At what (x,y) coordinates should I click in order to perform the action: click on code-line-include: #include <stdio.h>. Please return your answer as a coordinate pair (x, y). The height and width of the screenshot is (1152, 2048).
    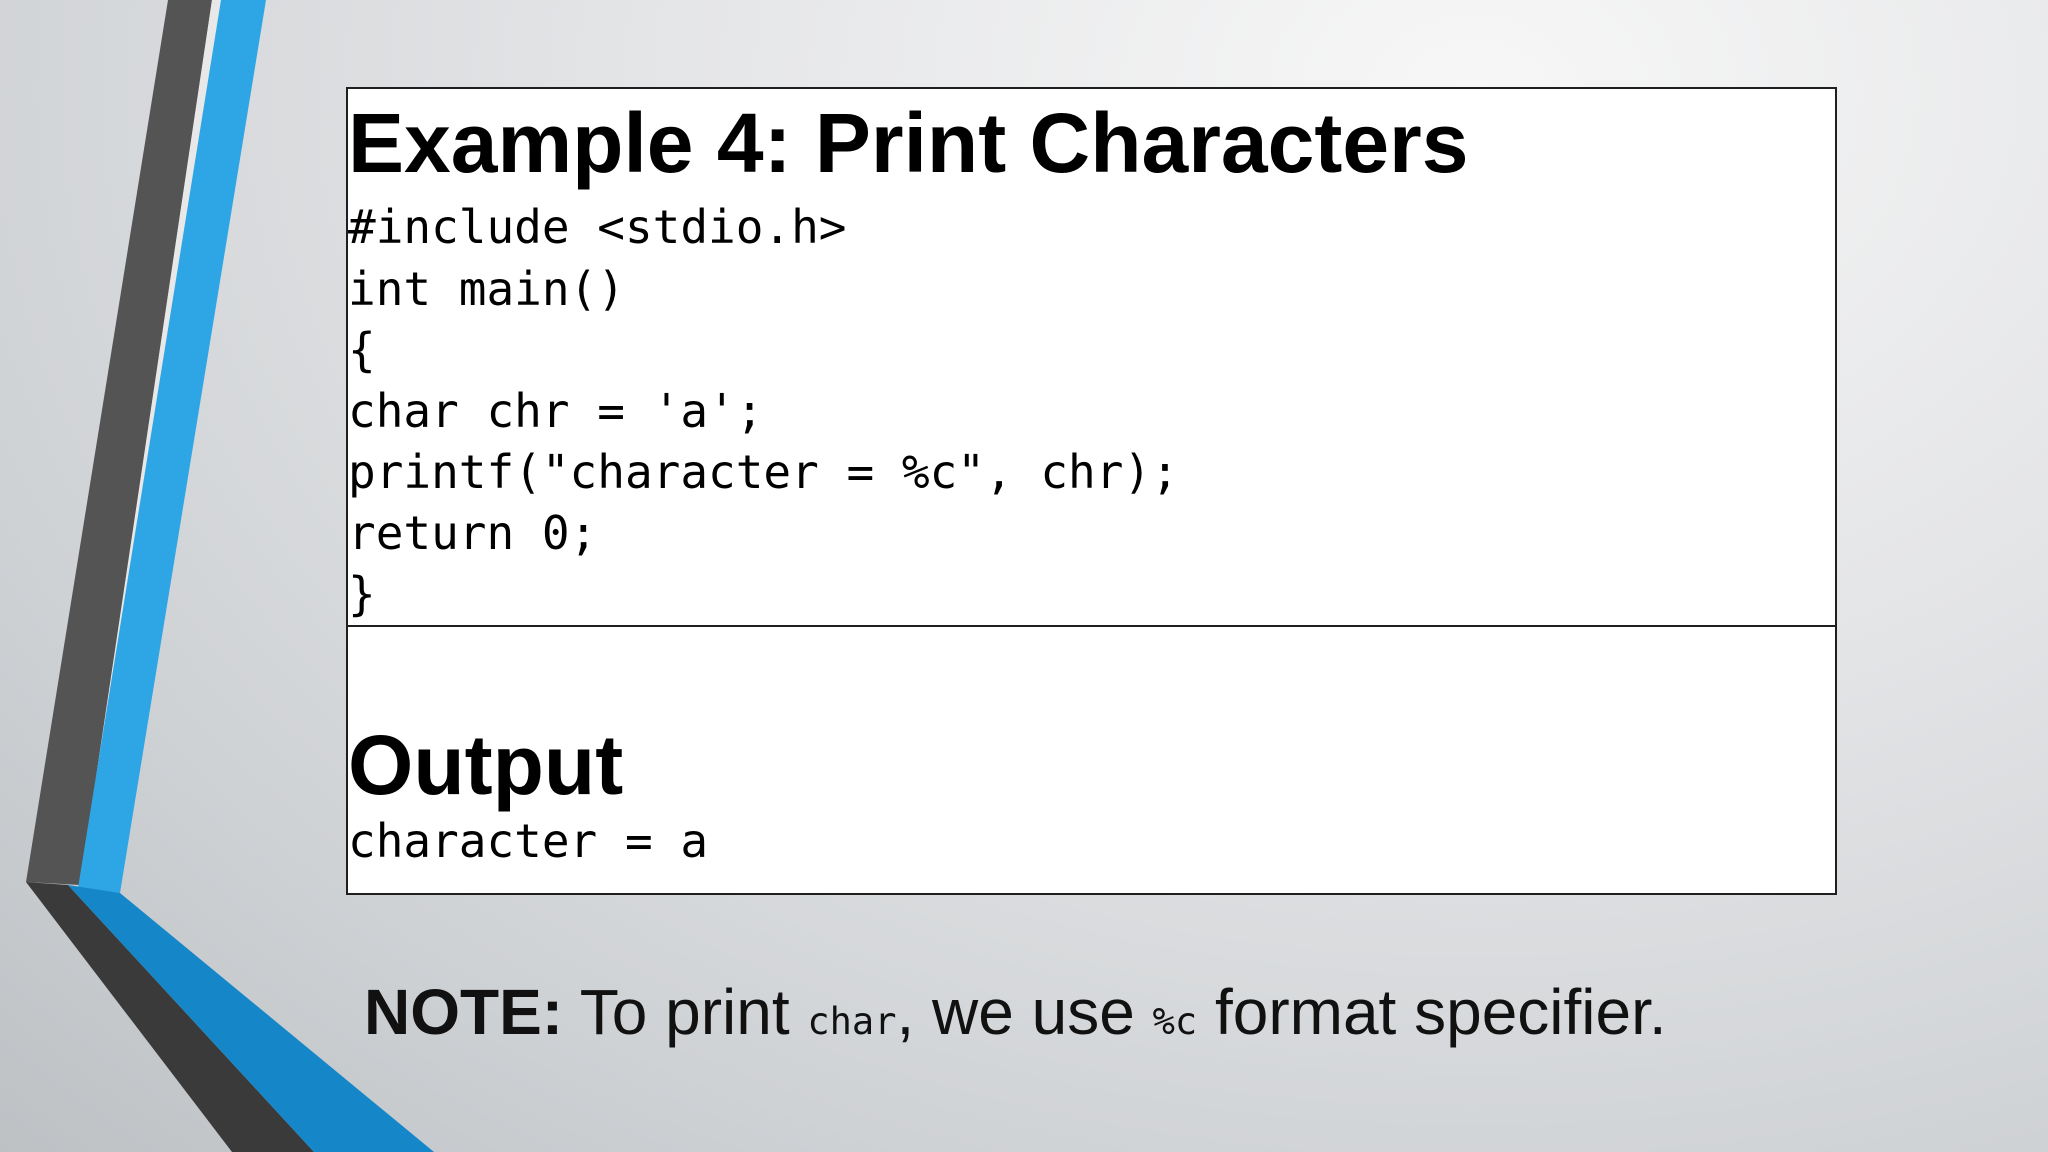
    Looking at the image, I should click on (597, 227).